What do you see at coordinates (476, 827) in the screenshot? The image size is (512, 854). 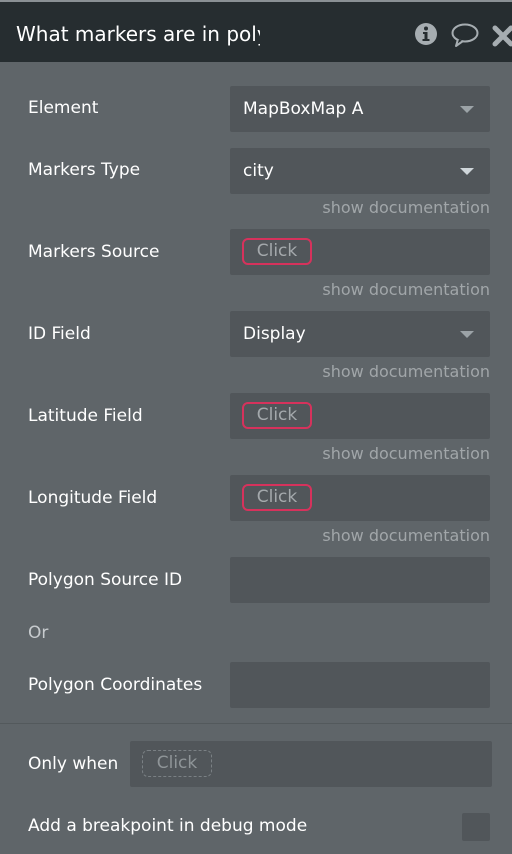 I see `breakpoint-checkbox` at bounding box center [476, 827].